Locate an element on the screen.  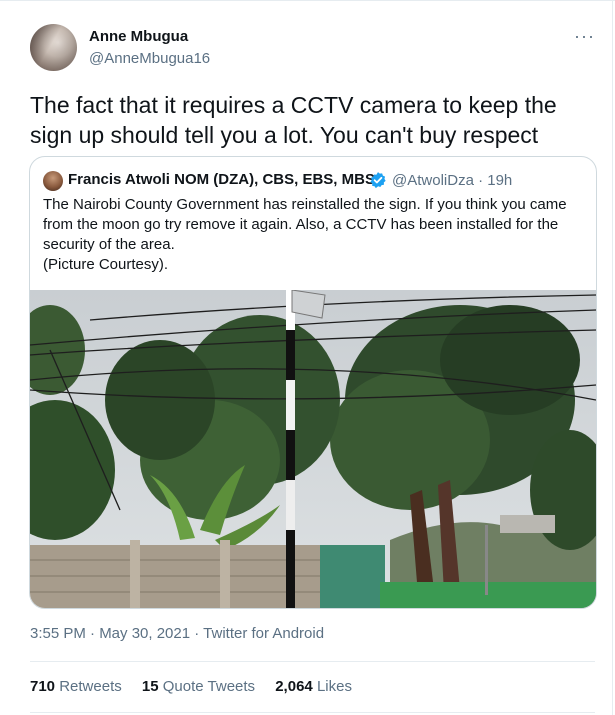
top-divider is located at coordinates (307, 0).